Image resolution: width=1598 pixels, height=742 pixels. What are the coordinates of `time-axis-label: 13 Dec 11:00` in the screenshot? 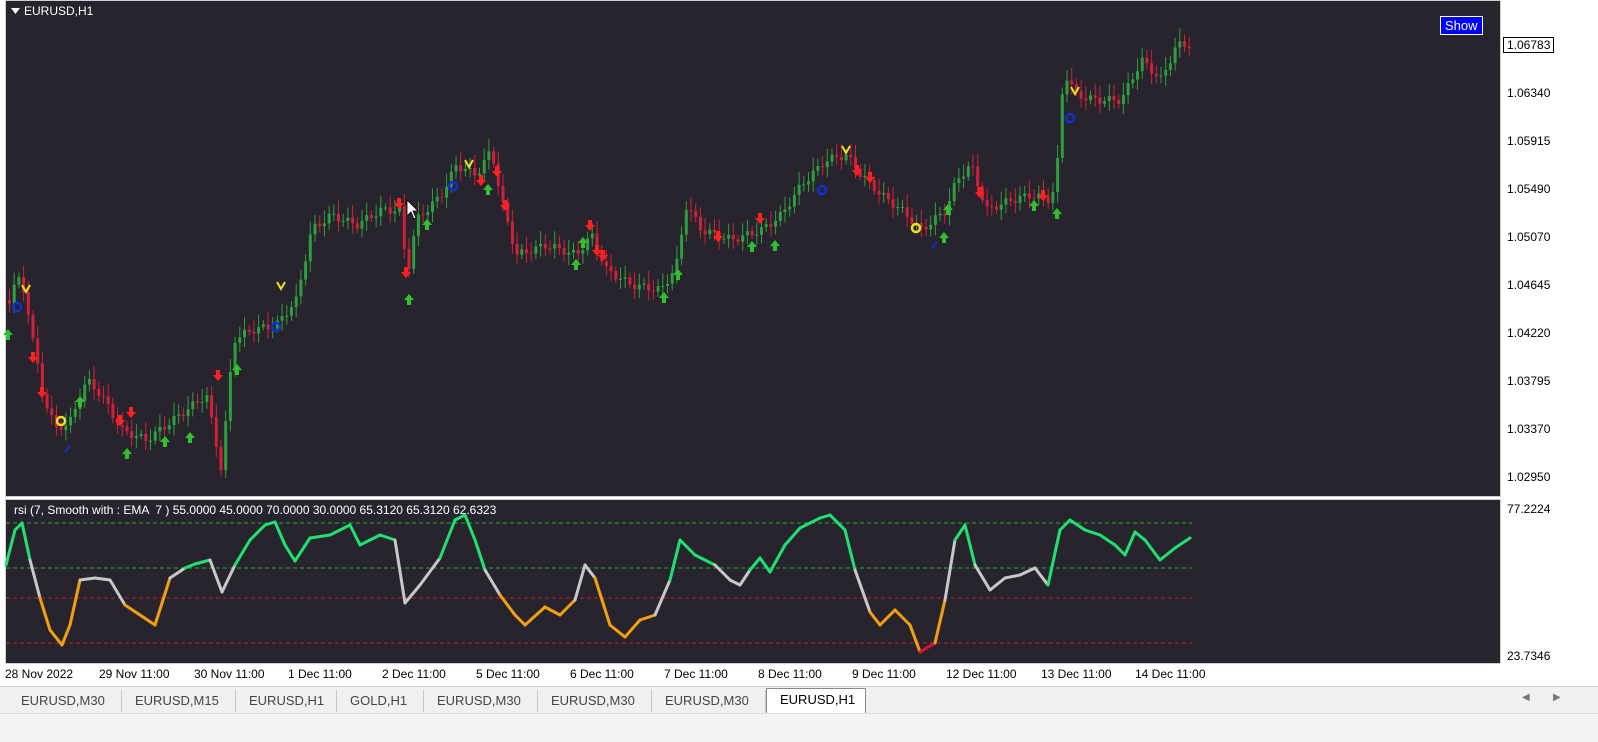 It's located at (1076, 674).